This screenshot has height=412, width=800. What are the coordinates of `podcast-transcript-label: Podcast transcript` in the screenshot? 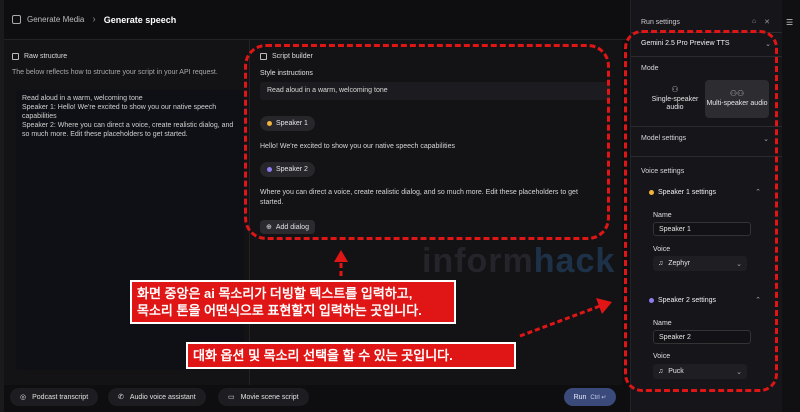 It's located at (60, 397).